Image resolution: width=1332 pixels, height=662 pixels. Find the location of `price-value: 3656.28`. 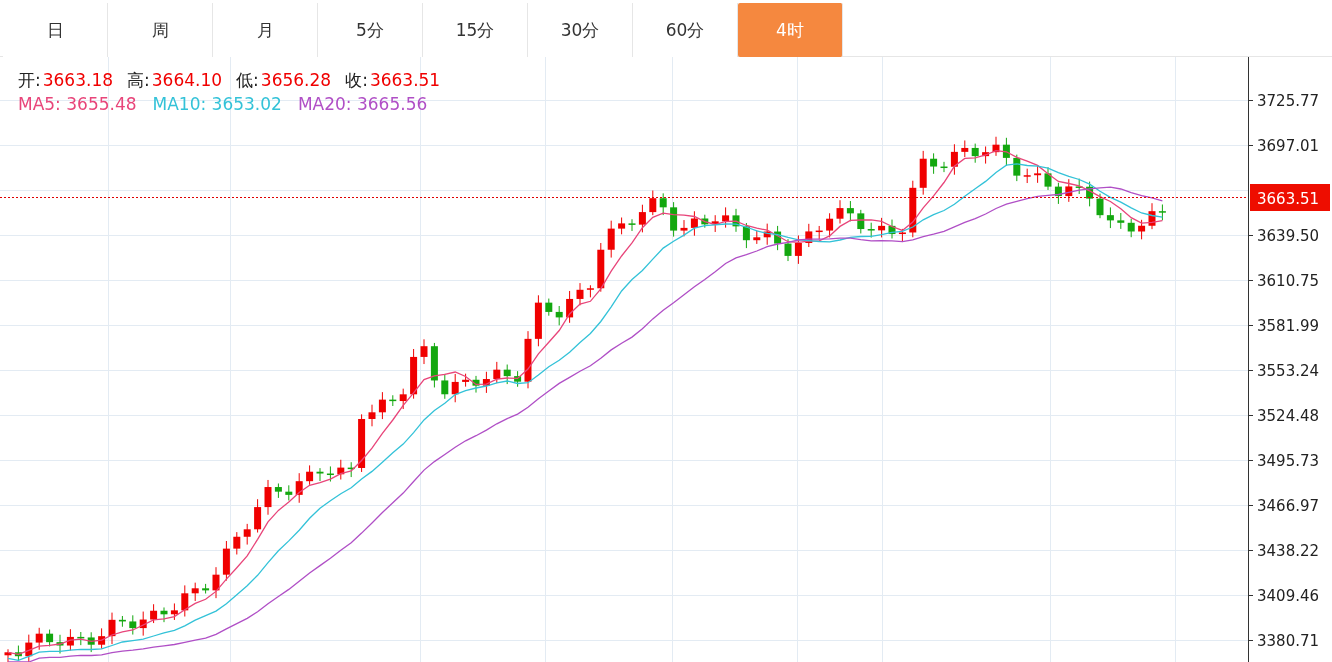

price-value: 3656.28 is located at coordinates (296, 80).